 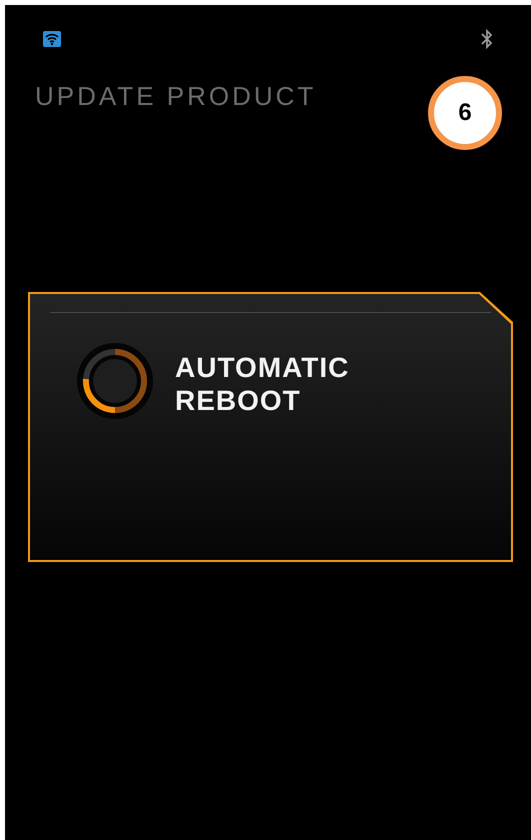 I want to click on spinner-icon, so click(x=115, y=381).